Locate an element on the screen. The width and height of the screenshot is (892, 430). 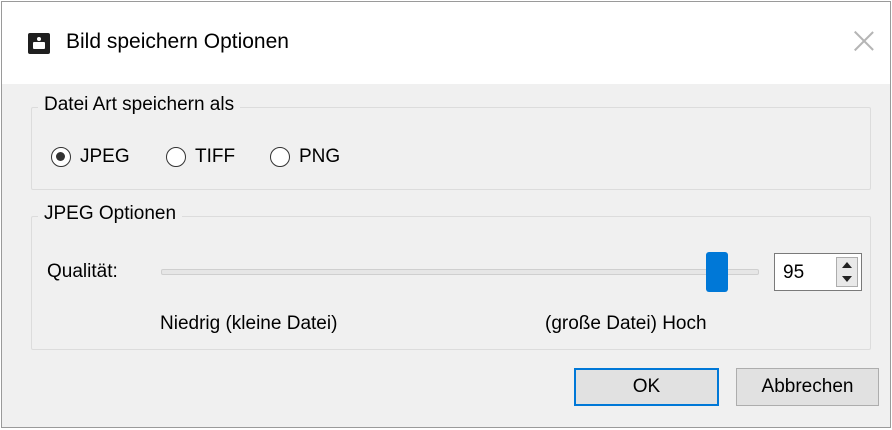
file-type-legend: Datei Art speichern als is located at coordinates (139, 105).